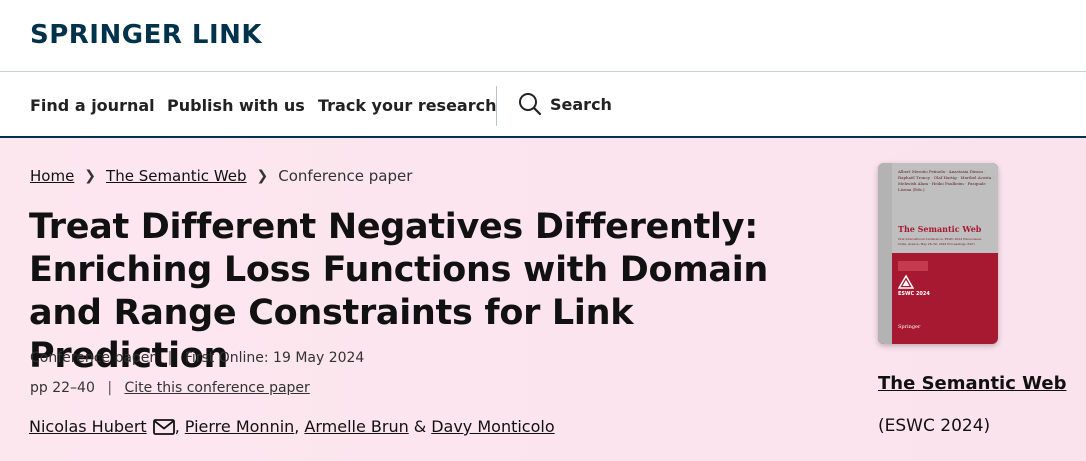 The image size is (1086, 461). Describe the element at coordinates (914, 294) in the screenshot. I see `cover-event-logo: ESWC 2024` at that location.